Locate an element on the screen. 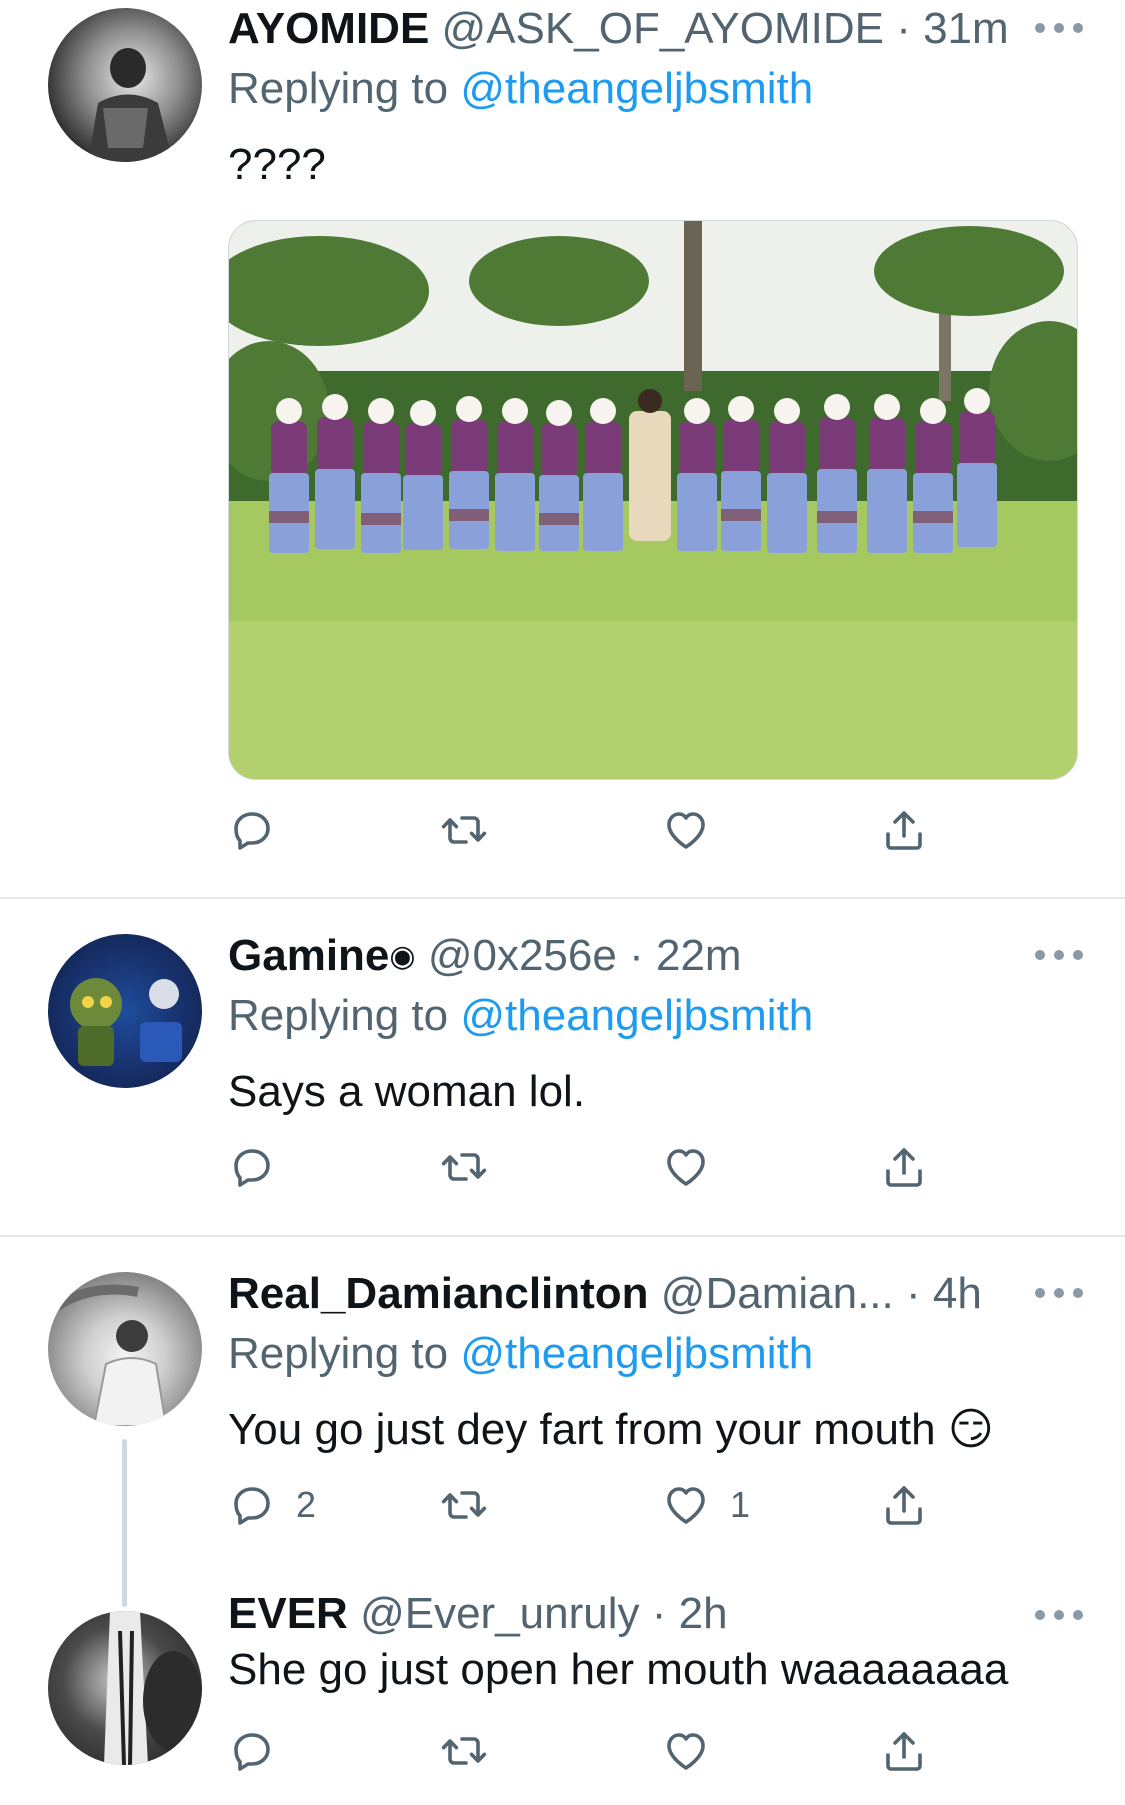  timestamp: 2h is located at coordinates (703, 1613).